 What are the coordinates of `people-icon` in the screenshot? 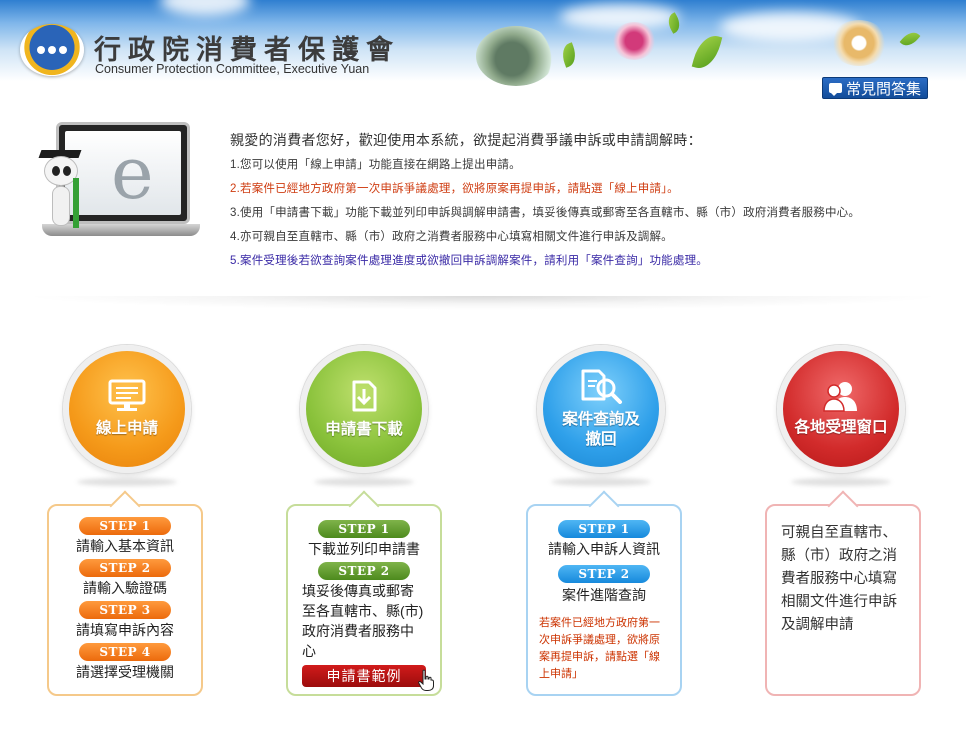 It's located at (840, 397).